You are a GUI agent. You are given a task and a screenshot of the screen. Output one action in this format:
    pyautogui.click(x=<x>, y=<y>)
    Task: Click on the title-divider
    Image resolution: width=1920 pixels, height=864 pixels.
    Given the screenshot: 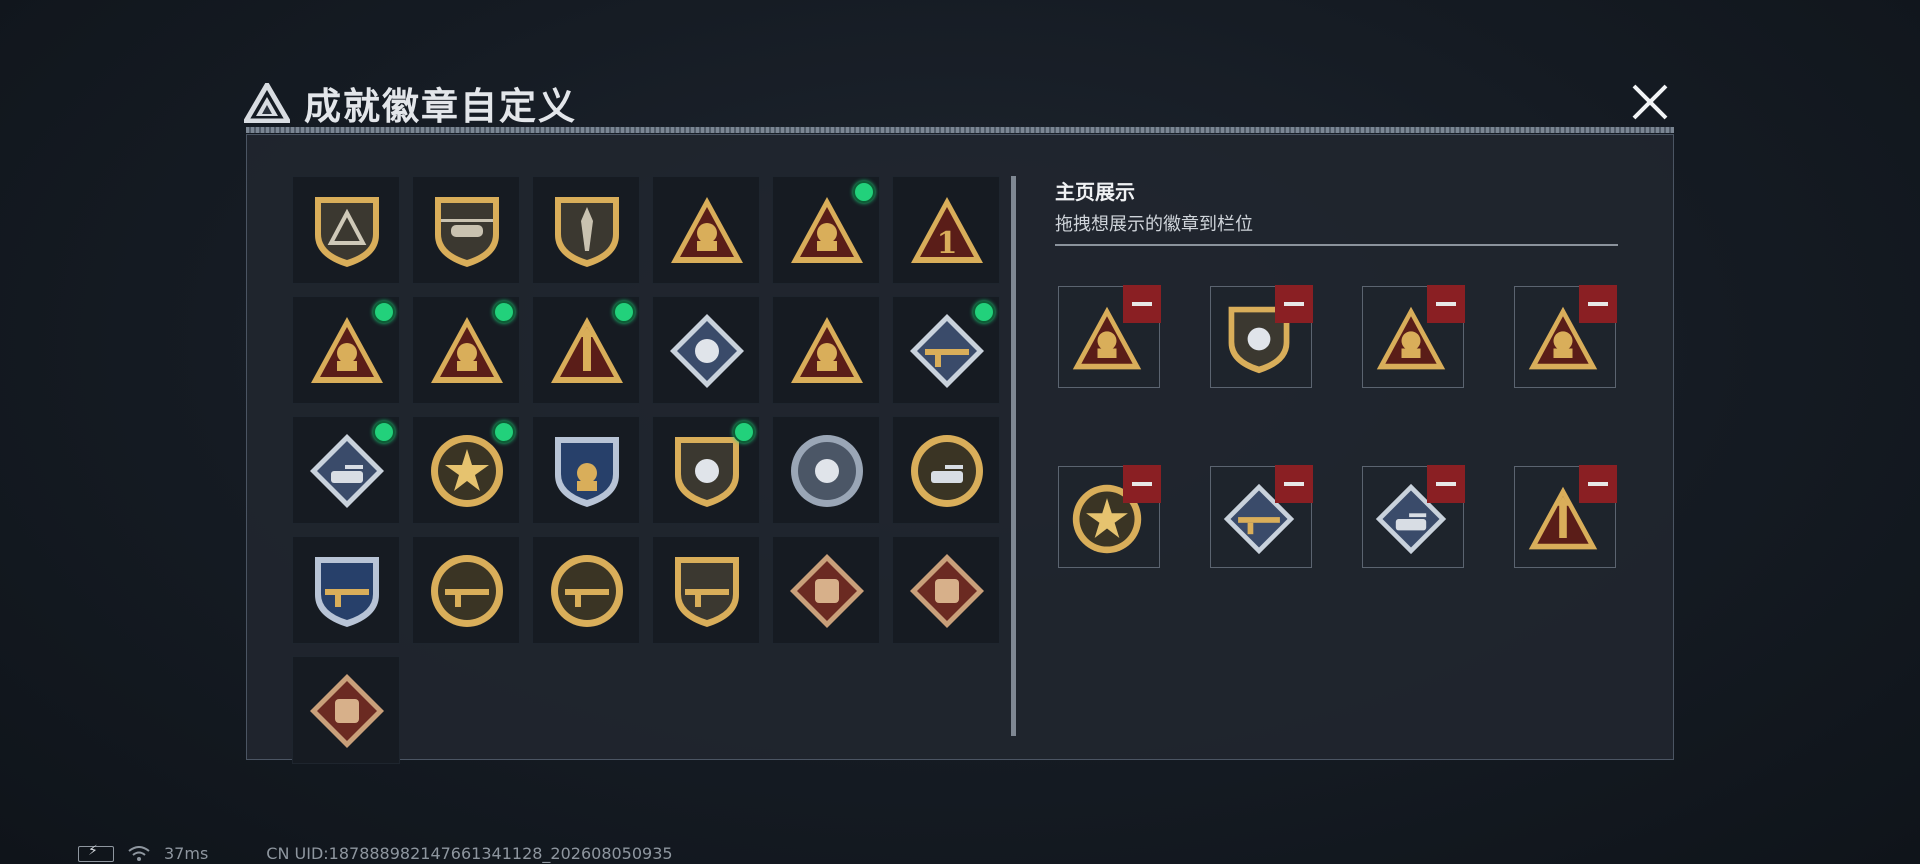 What is the action you would take?
    pyautogui.click(x=960, y=130)
    